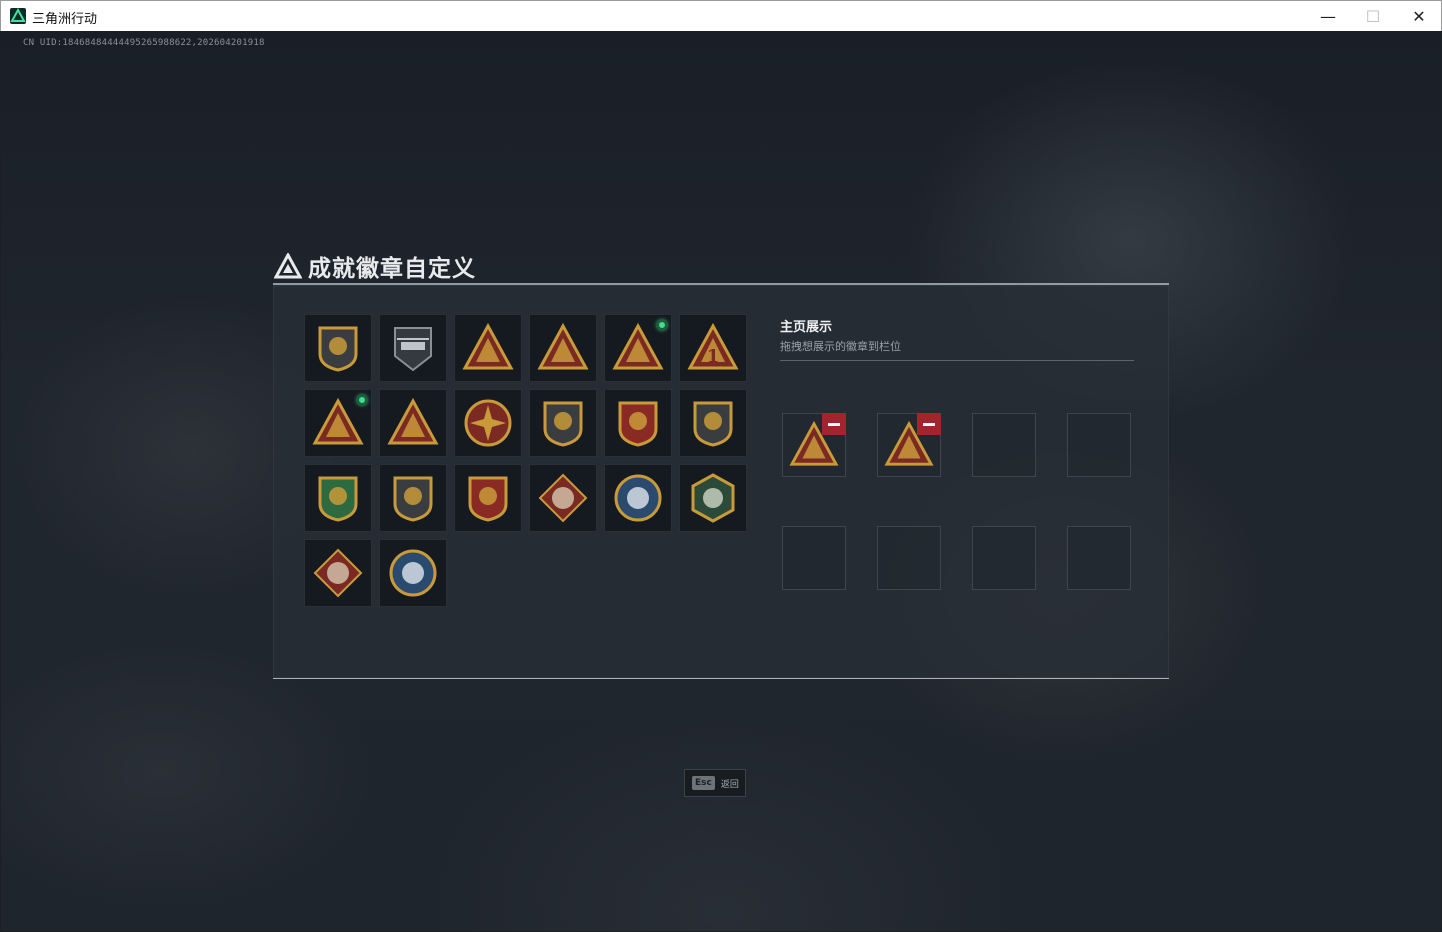 The width and height of the screenshot is (1442, 932). Describe the element at coordinates (703, 783) in the screenshot. I see `esc-key-hint: Esc` at that location.